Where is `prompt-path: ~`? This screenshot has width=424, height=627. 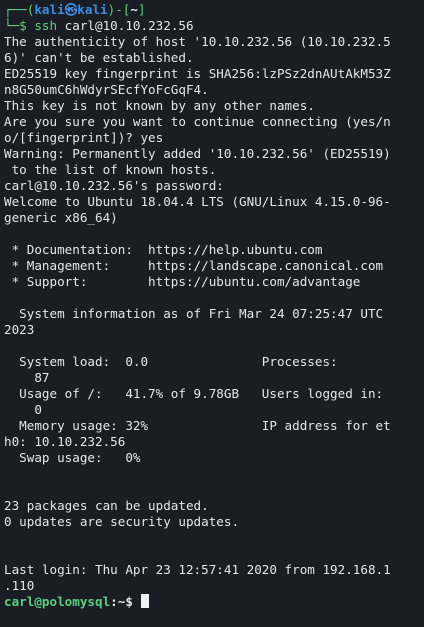
prompt-path: ~ is located at coordinates (134, 9).